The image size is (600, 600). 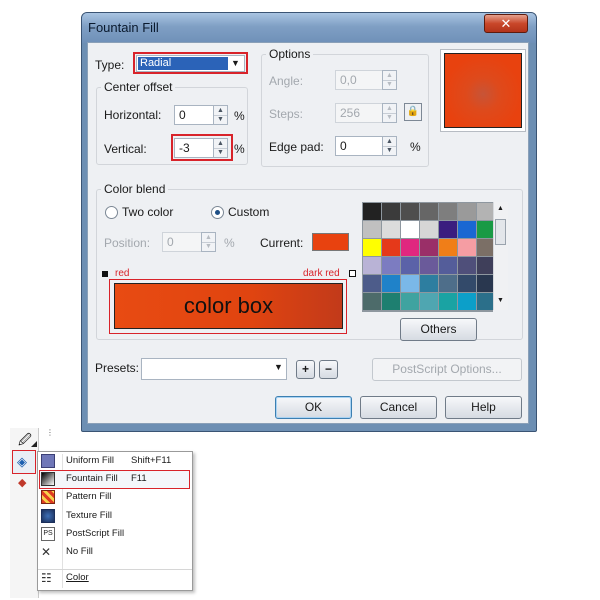 I want to click on title-bar: Fountain Fill ✕, so click(x=309, y=28).